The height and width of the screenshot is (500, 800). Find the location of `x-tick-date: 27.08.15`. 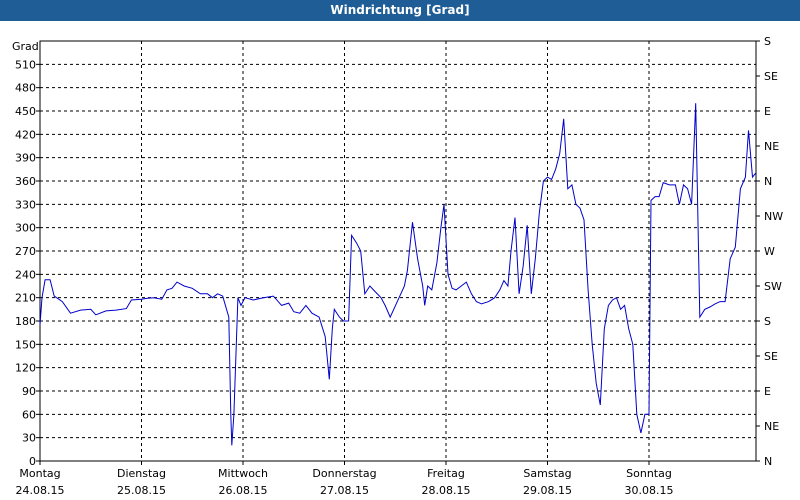

x-tick-date: 27.08.15 is located at coordinates (344, 490).